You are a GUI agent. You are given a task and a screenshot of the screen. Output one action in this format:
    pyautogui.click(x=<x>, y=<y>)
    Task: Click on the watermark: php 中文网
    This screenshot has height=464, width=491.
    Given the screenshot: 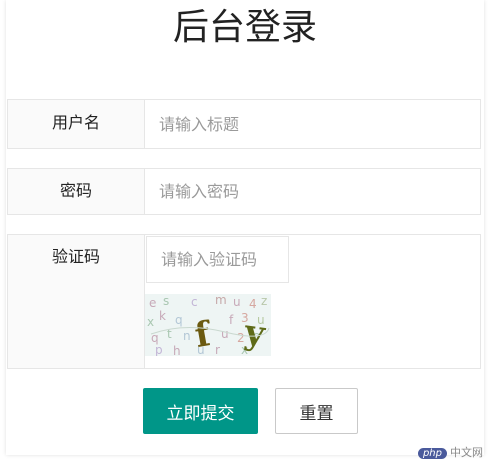 What is the action you would take?
    pyautogui.click(x=450, y=452)
    